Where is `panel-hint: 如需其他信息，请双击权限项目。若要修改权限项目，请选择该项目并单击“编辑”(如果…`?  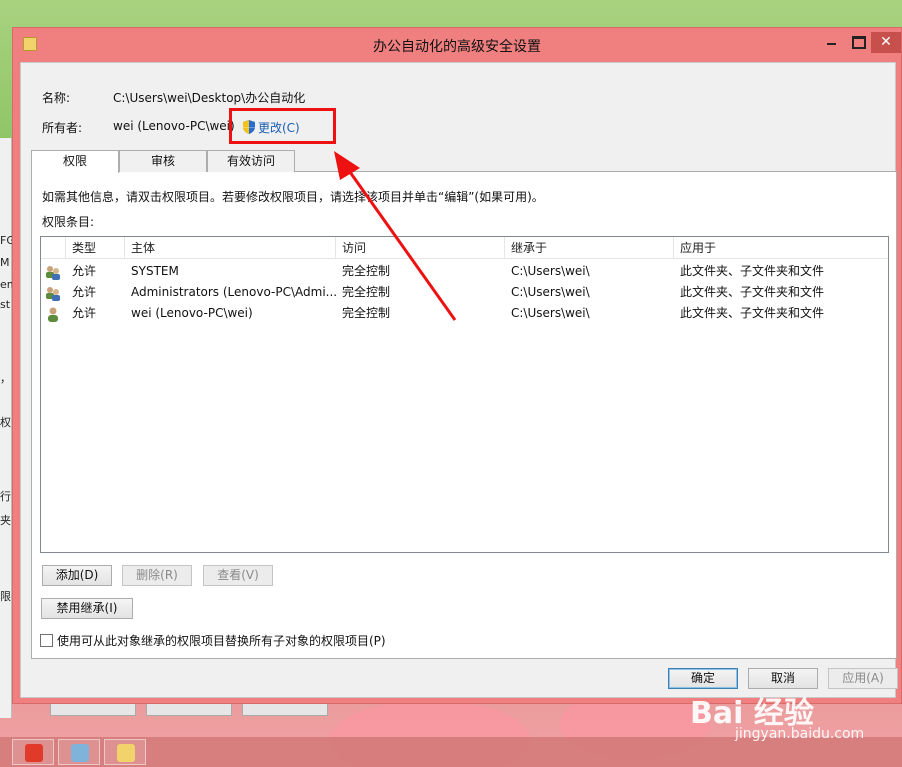 panel-hint: 如需其他信息，请双击权限项目。若要修改权限项目，请选择该项目并单击“编辑”(如果… is located at coordinates (293, 197).